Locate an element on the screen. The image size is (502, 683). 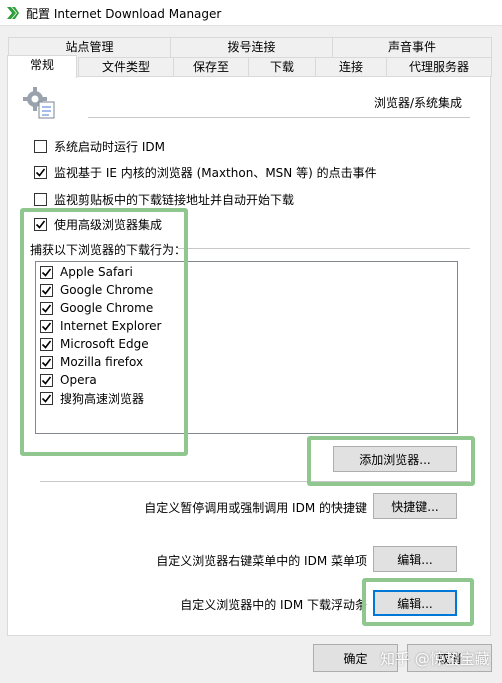
tab-site-management: 站点管理 is located at coordinates (89, 47).